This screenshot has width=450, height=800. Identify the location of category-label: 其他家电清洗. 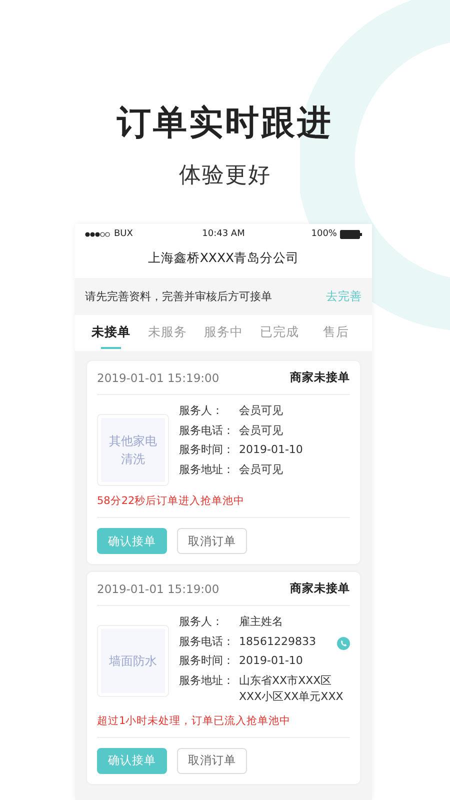
(133, 450).